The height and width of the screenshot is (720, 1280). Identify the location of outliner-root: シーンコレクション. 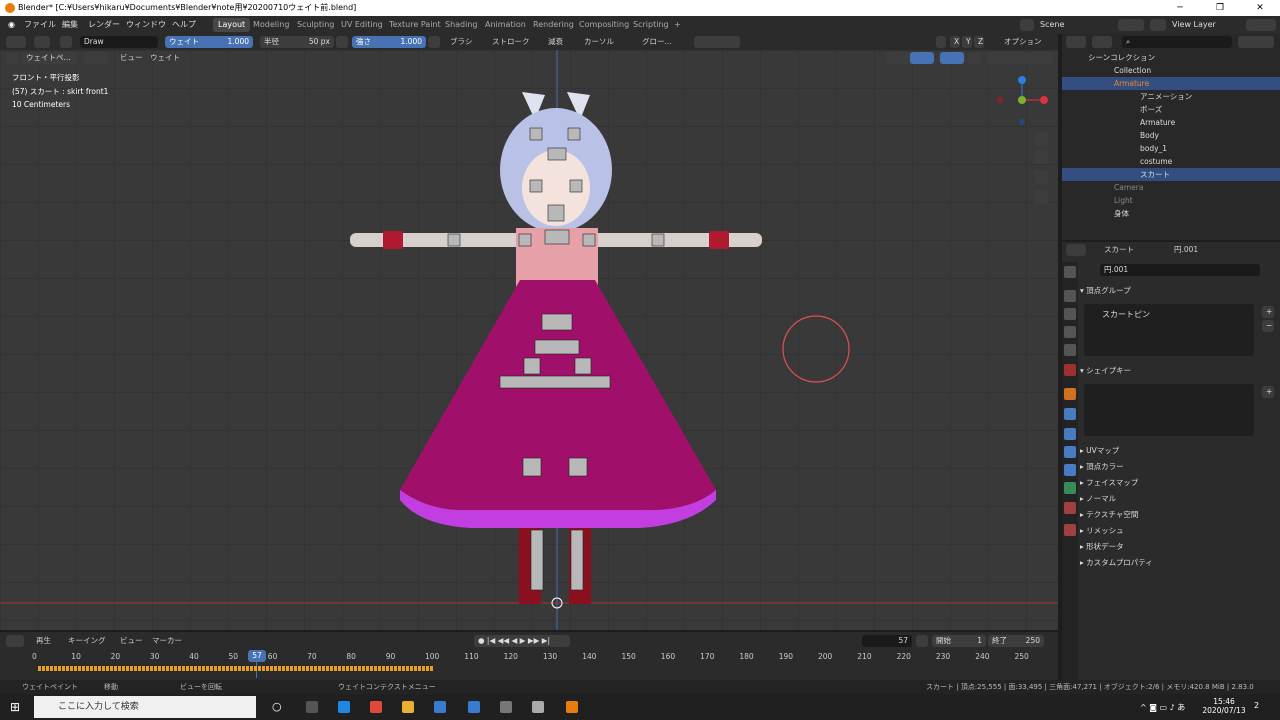
(1171, 57).